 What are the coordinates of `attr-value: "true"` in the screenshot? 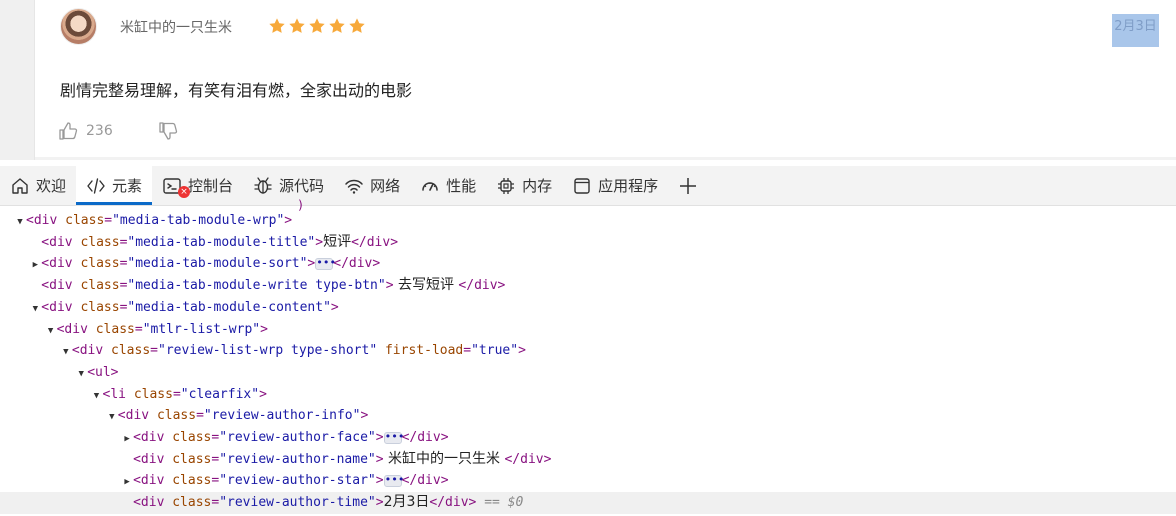 It's located at (495, 351).